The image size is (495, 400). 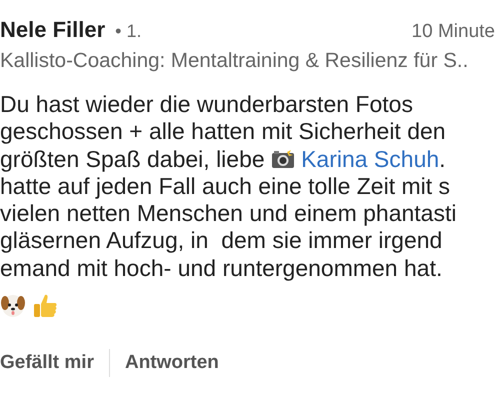 I want to click on connection-degree: • 1., so click(x=128, y=31).